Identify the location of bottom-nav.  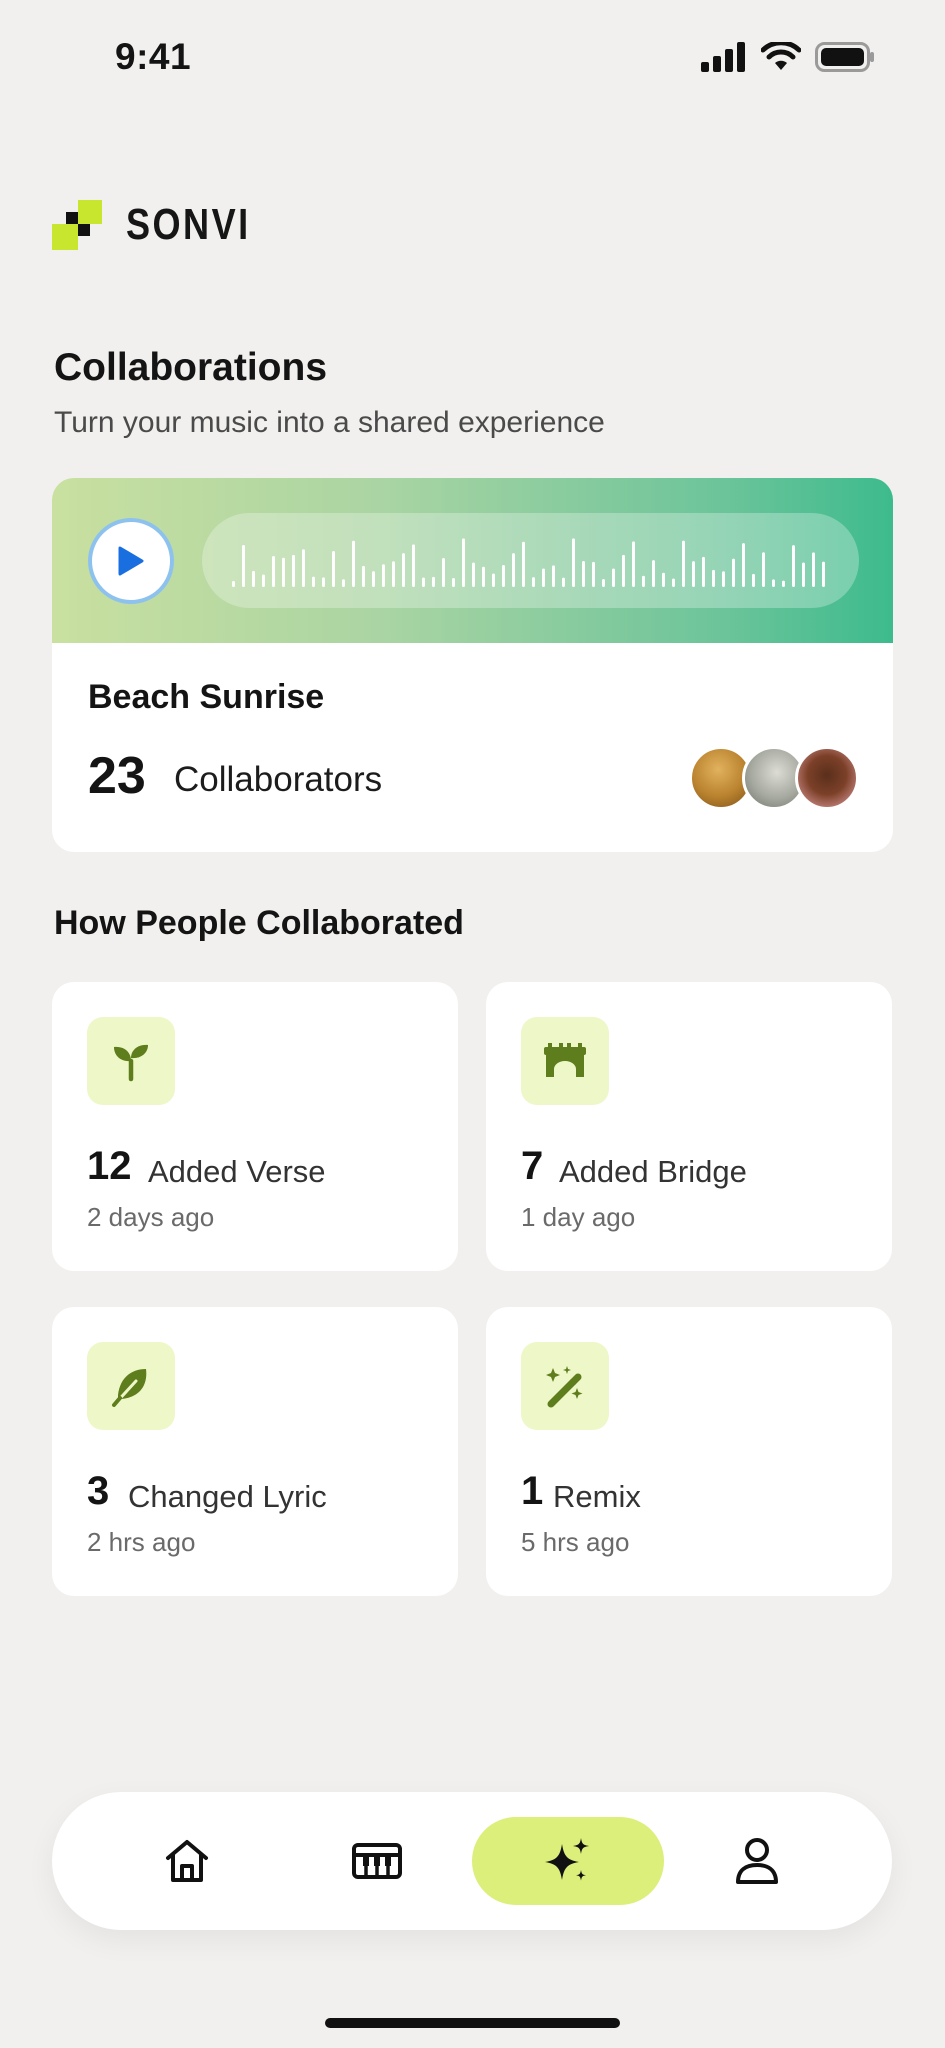
(472, 1861).